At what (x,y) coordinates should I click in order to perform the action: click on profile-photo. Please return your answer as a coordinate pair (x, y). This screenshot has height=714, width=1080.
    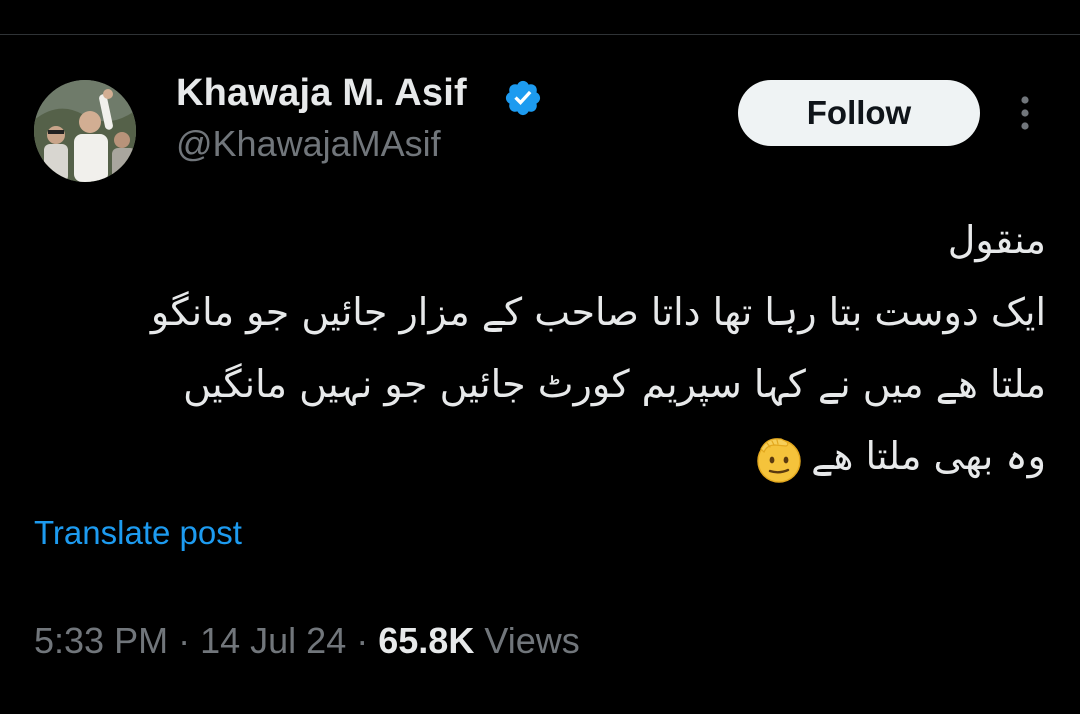
    Looking at the image, I should click on (85, 131).